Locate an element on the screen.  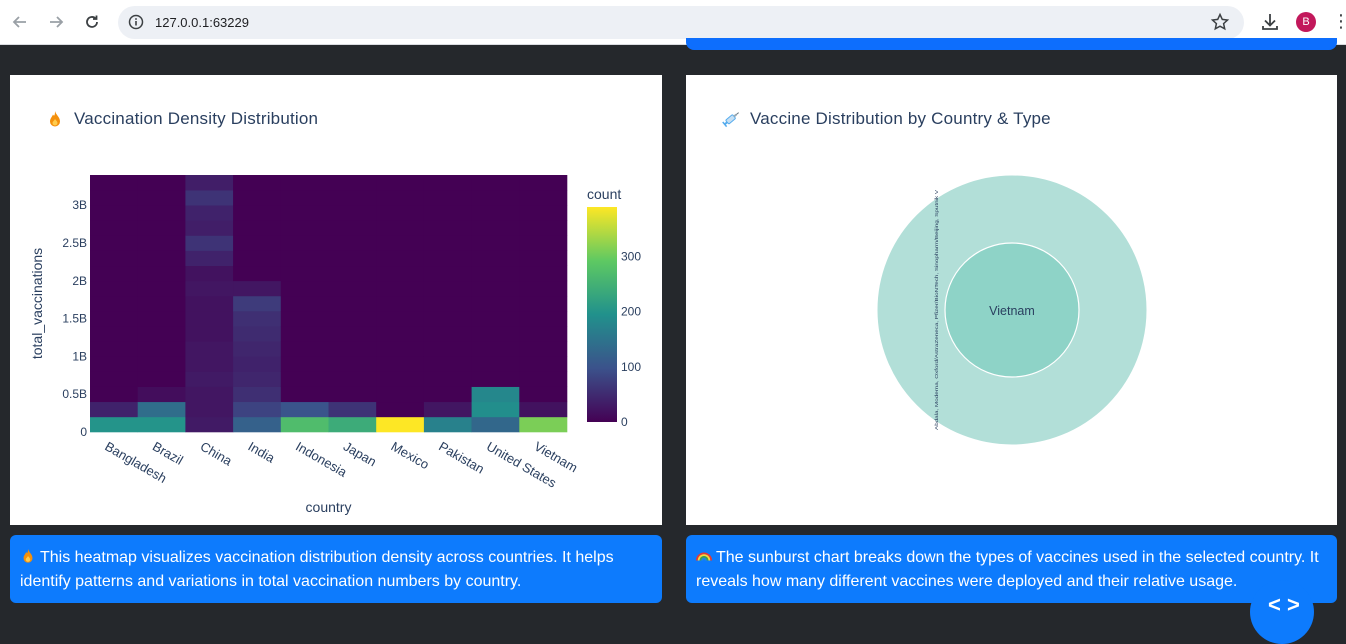
browser-menu-icon: ⋮ is located at coordinates (1339, 22).